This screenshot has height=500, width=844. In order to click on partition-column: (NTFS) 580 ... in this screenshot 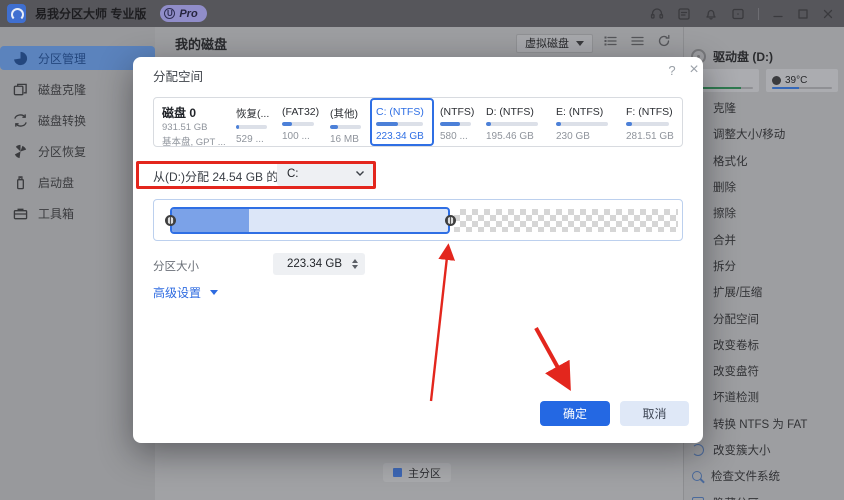, I will do `click(457, 122)`.